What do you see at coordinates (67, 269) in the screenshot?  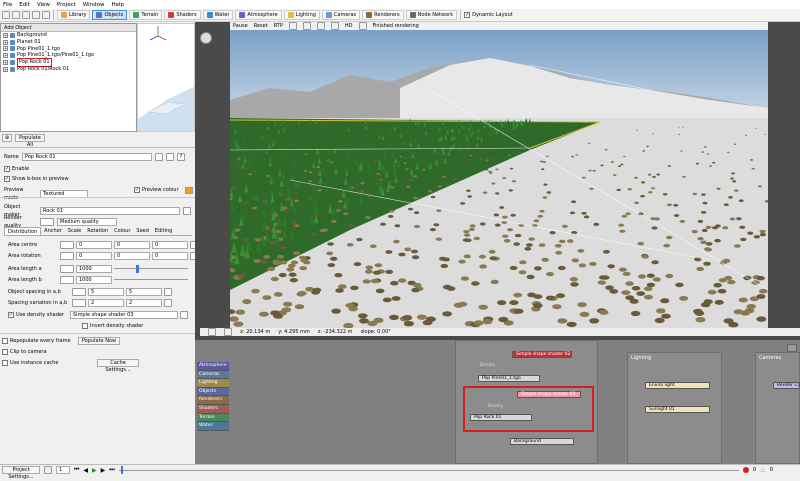 I see `area-length-a-mode-icon` at bounding box center [67, 269].